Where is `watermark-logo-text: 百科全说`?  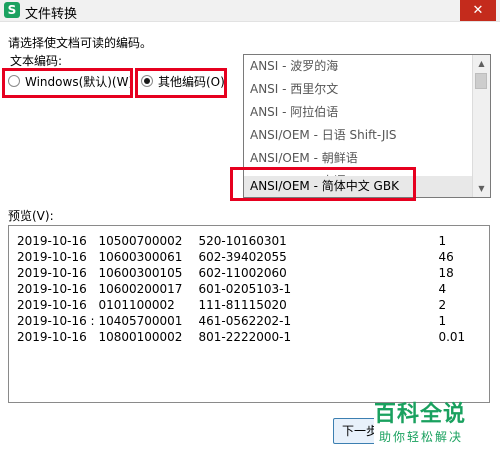
watermark-logo-text: 百科全说 is located at coordinates (420, 414).